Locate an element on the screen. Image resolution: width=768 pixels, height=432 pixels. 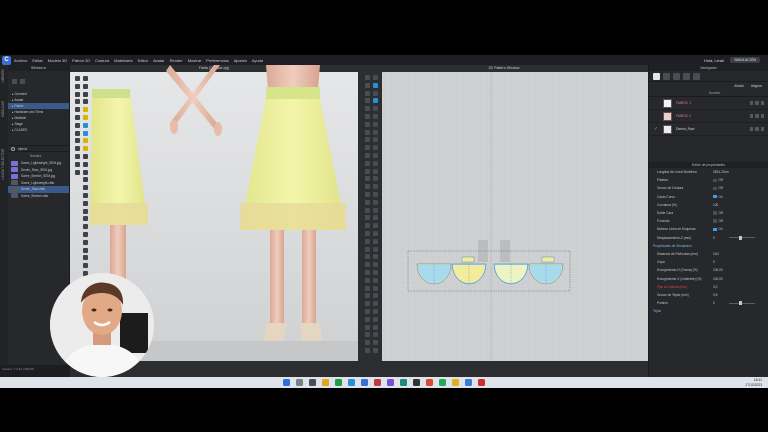
menu-item: Costura is located at coordinates (102, 60).